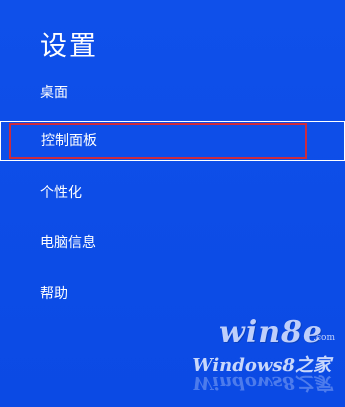  Describe the element at coordinates (61, 193) in the screenshot. I see `settings-item-label: 个性化` at that location.